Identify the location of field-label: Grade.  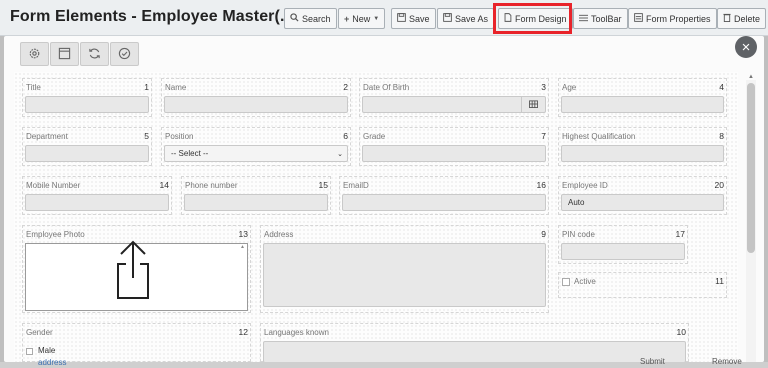
(374, 136).